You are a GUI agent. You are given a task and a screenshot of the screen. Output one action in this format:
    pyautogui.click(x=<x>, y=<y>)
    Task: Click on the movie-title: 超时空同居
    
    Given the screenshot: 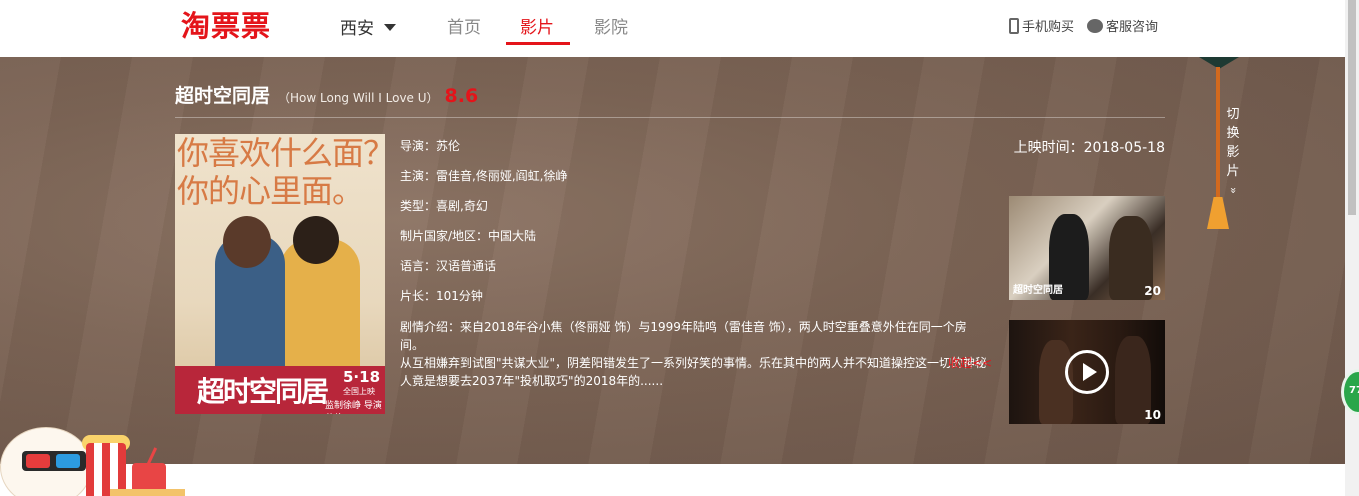 What is the action you would take?
    pyautogui.click(x=223, y=96)
    